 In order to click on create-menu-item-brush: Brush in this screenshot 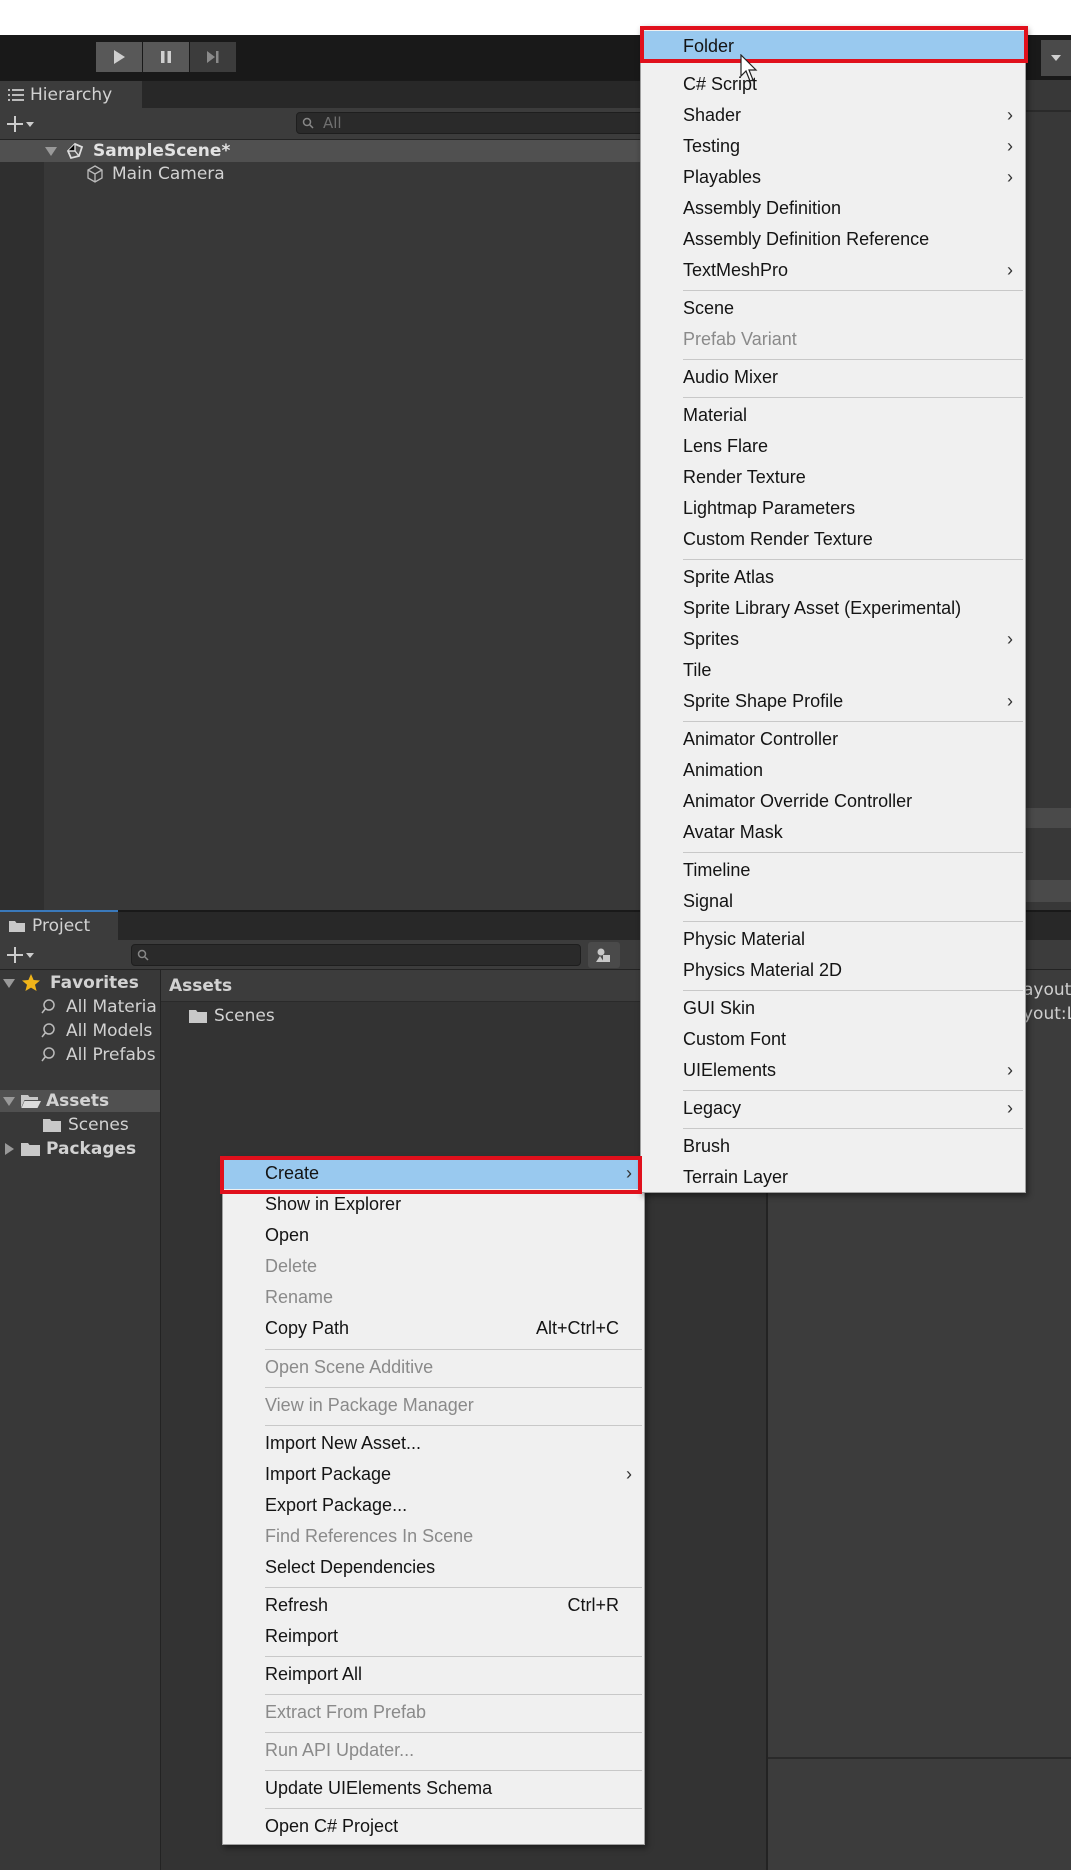, I will do `click(833, 1146)`.